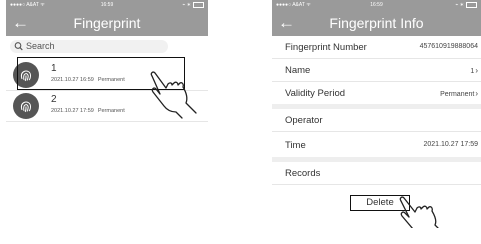  What do you see at coordinates (40, 46) in the screenshot?
I see `search-placeholder: Search` at bounding box center [40, 46].